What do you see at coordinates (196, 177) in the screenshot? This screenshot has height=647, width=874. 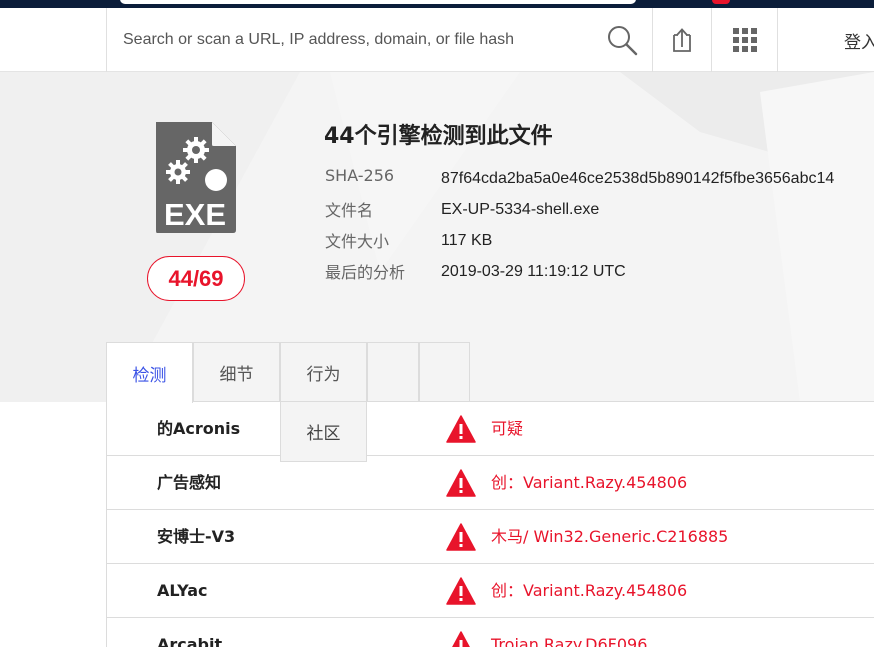 I see `exe-file-icon: EXE` at bounding box center [196, 177].